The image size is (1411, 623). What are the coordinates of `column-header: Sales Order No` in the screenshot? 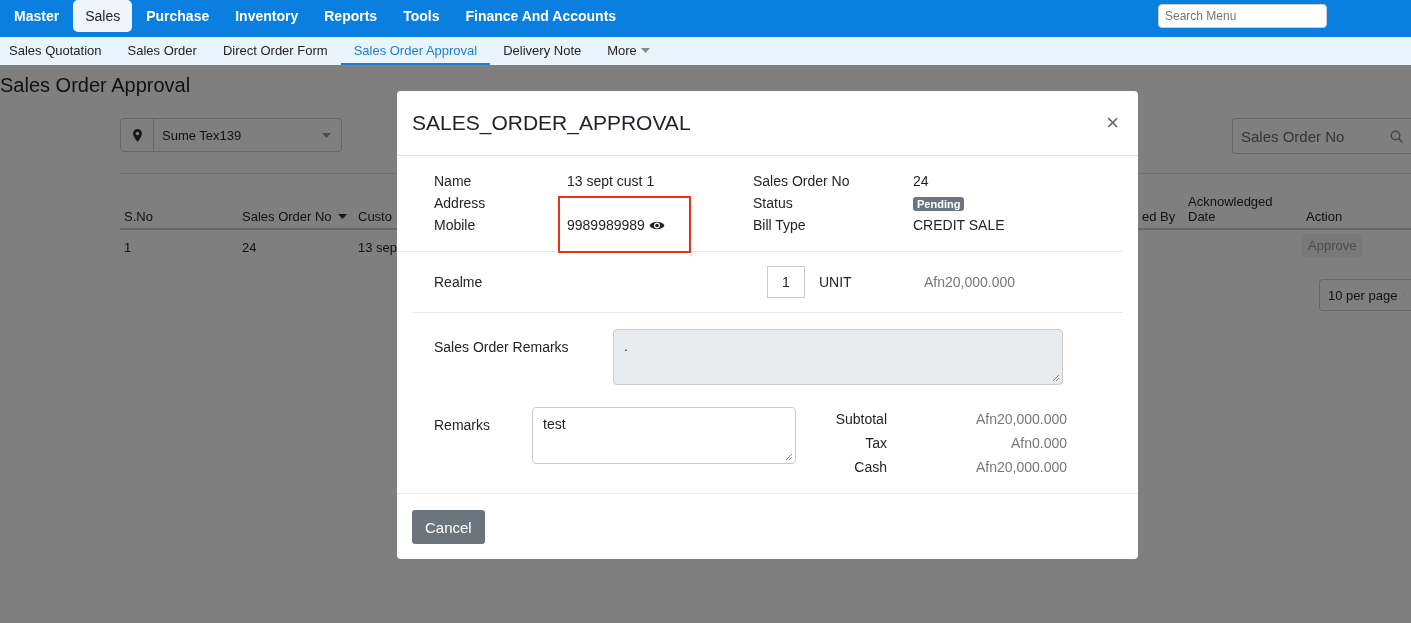 It's located at (294, 216).